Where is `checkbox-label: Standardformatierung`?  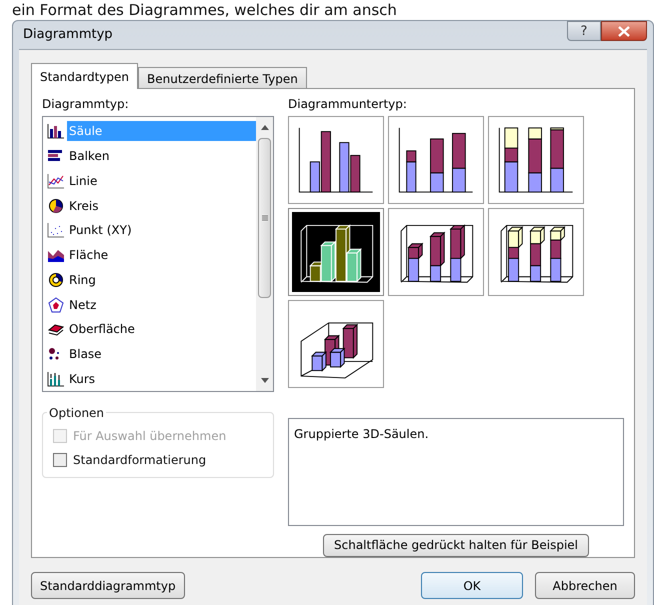
checkbox-label: Standardformatierung is located at coordinates (139, 460).